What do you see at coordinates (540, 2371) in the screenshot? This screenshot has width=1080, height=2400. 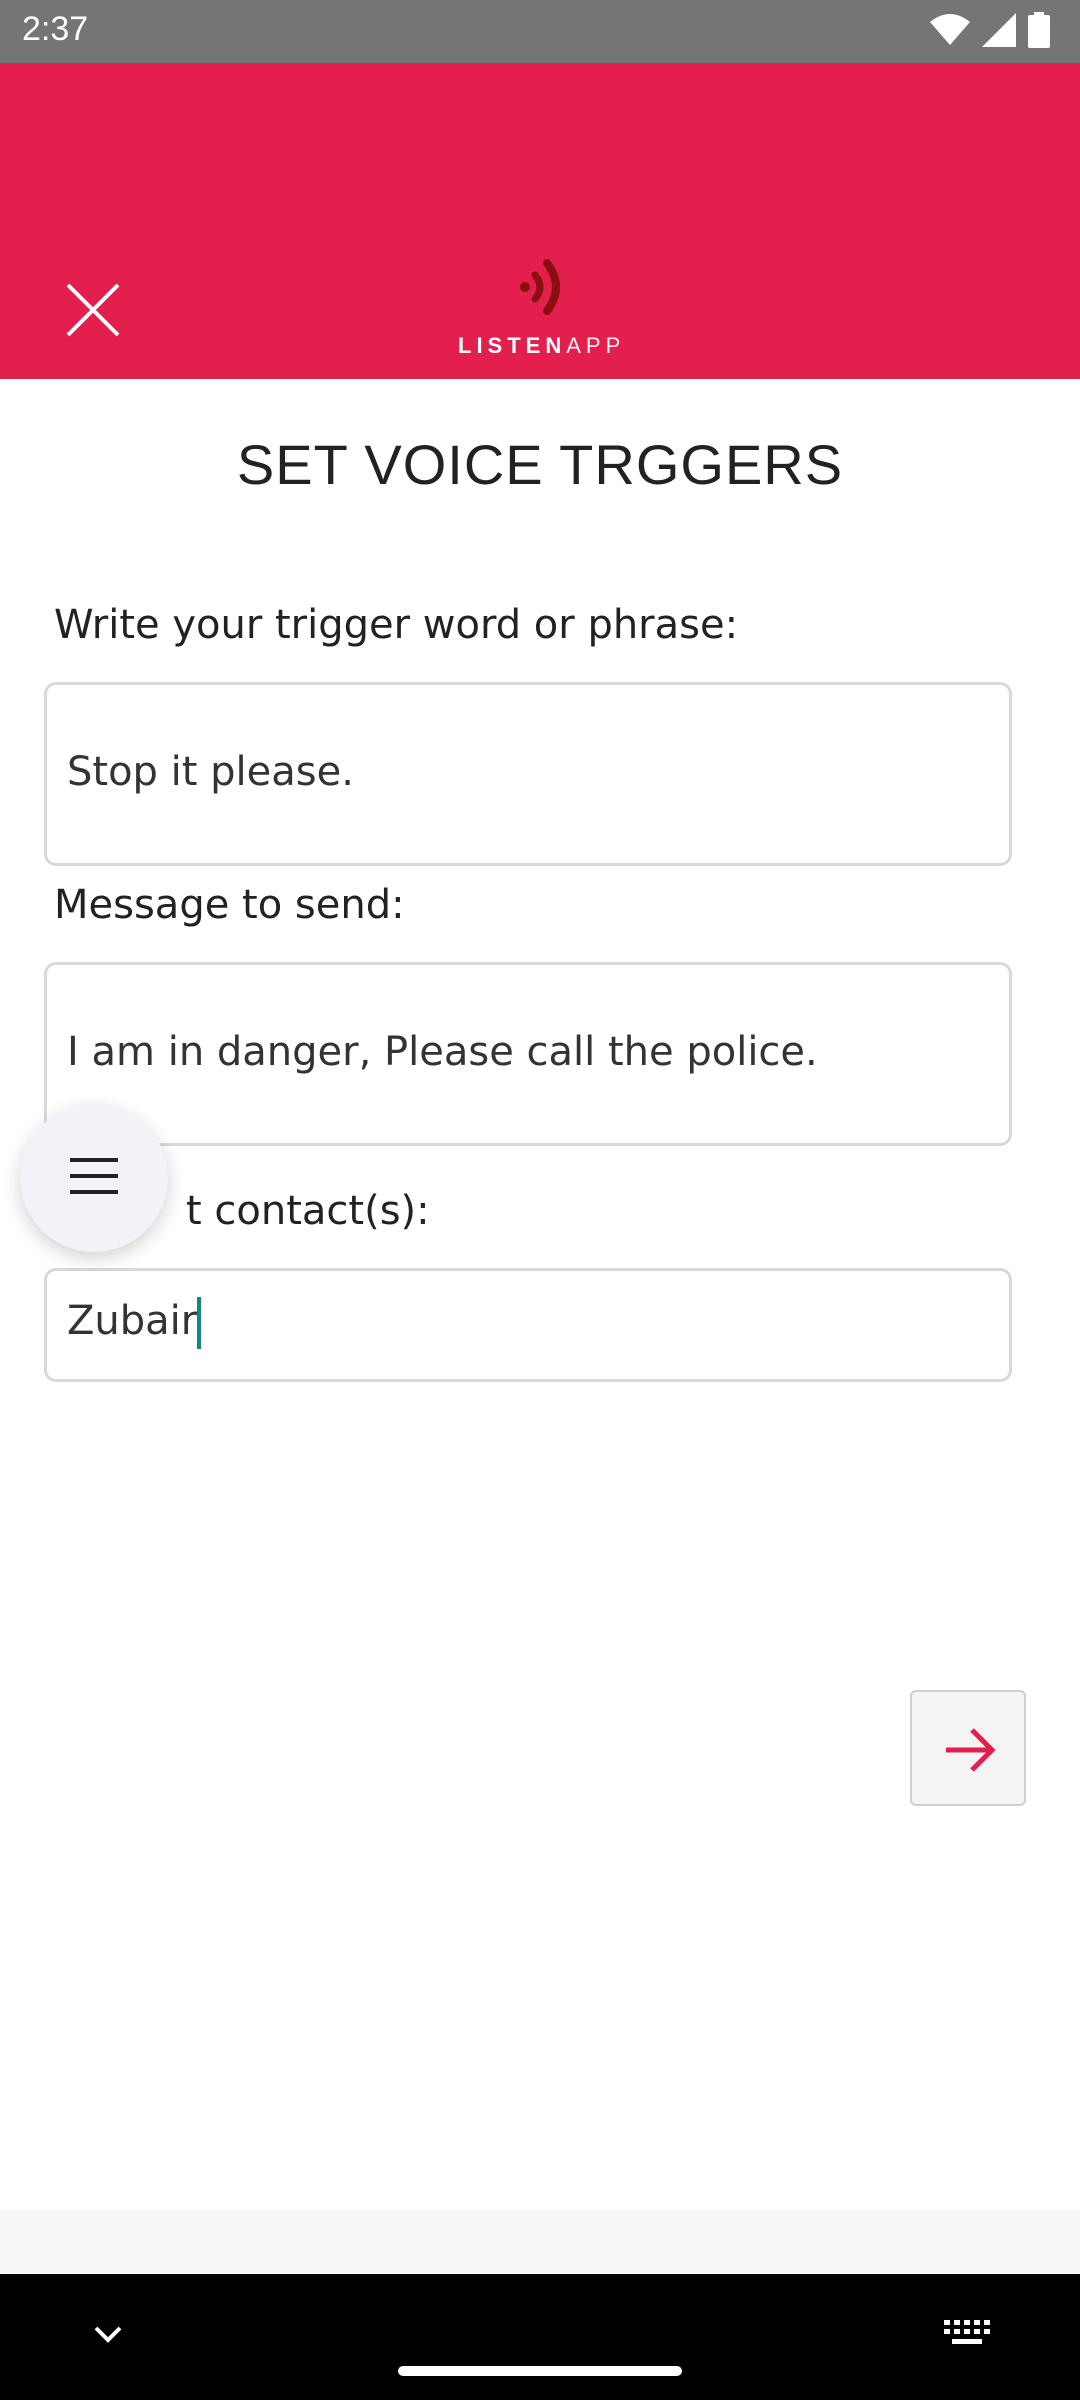 I see `home-handle` at bounding box center [540, 2371].